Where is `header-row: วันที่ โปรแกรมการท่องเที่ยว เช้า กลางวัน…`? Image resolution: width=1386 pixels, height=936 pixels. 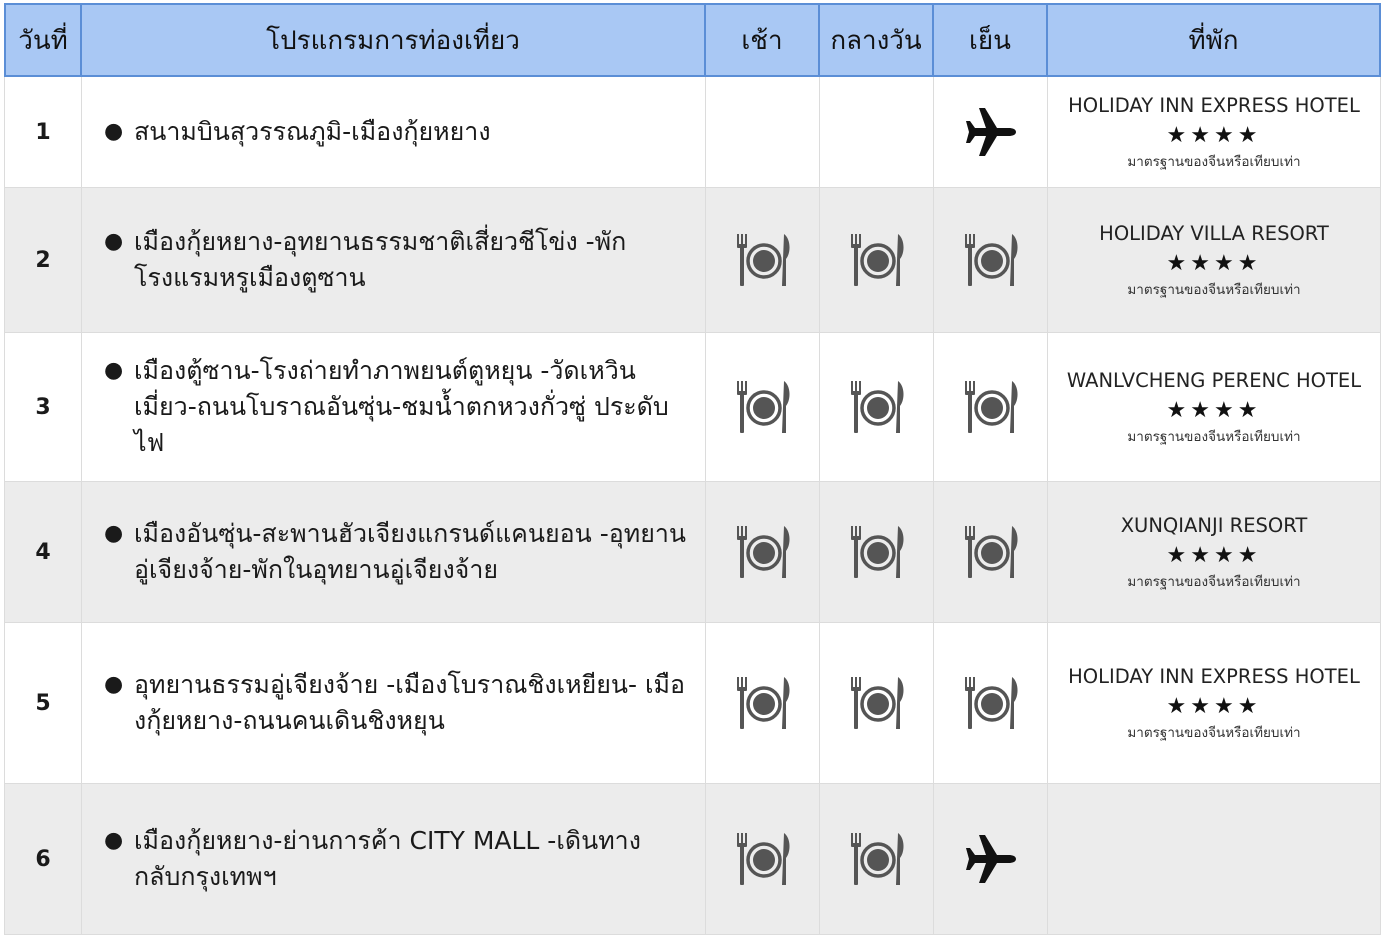
header-row: วันที่ โปรแกรมการท่องเที่ยว เช้า กลางวัน… is located at coordinates (692, 40).